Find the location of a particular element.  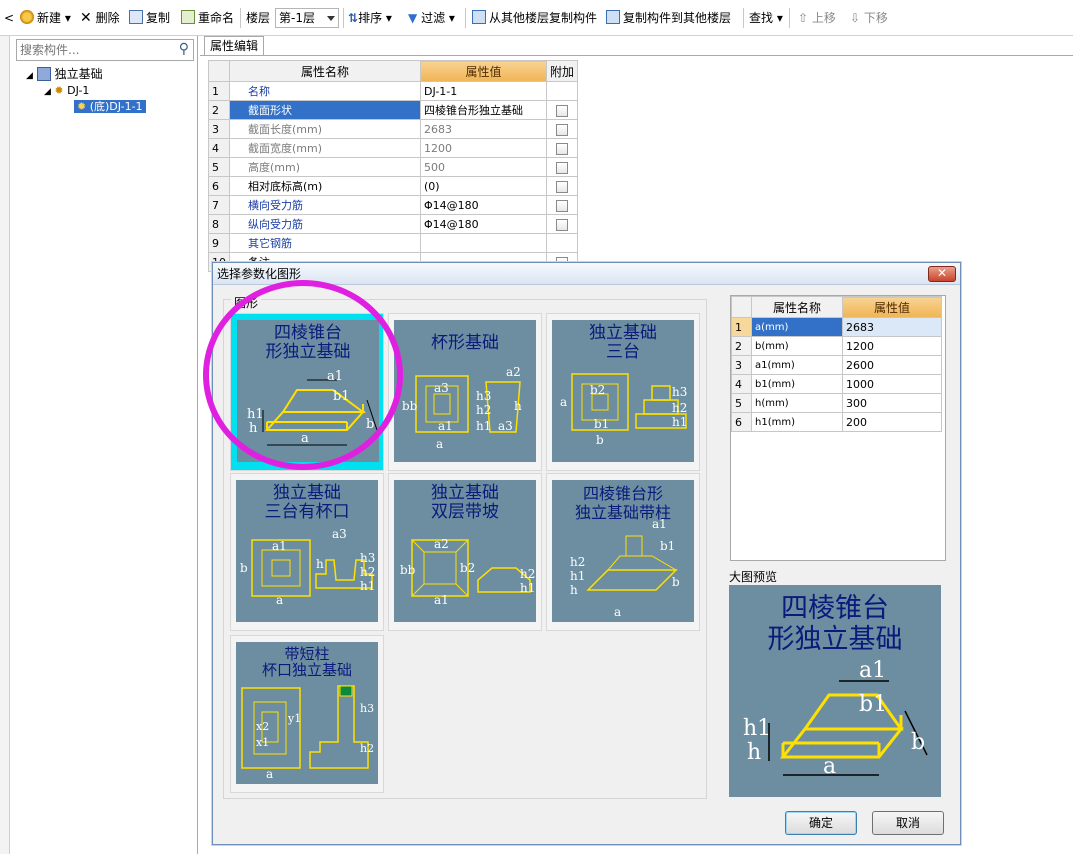

shape-thumbnail: 独立基础 双层带坡 bb a2 a1 b2 h2 h1 is located at coordinates (465, 552).